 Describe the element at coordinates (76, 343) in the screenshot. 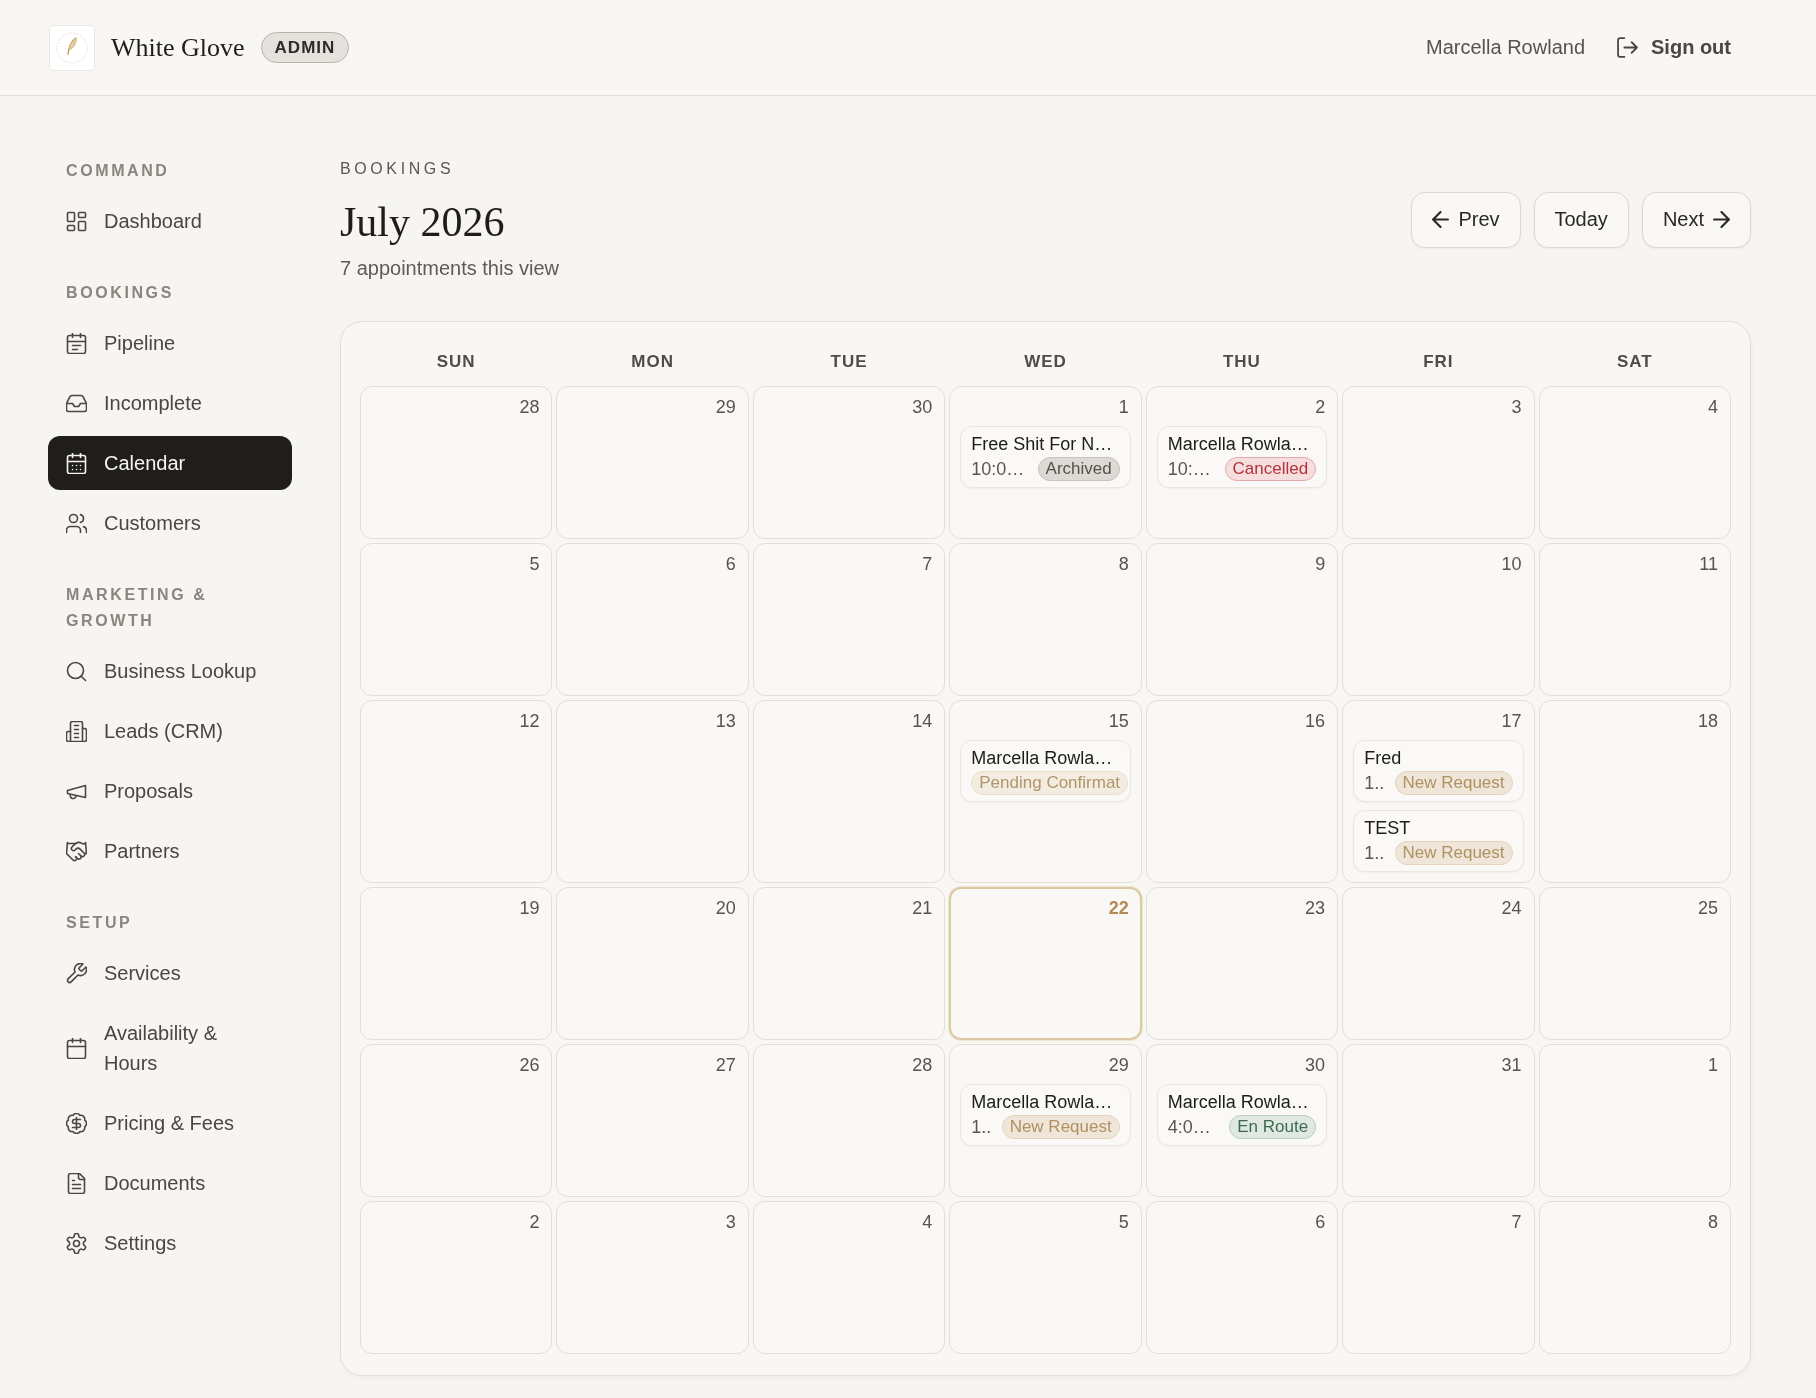

I see `calendar-list-icon` at that location.